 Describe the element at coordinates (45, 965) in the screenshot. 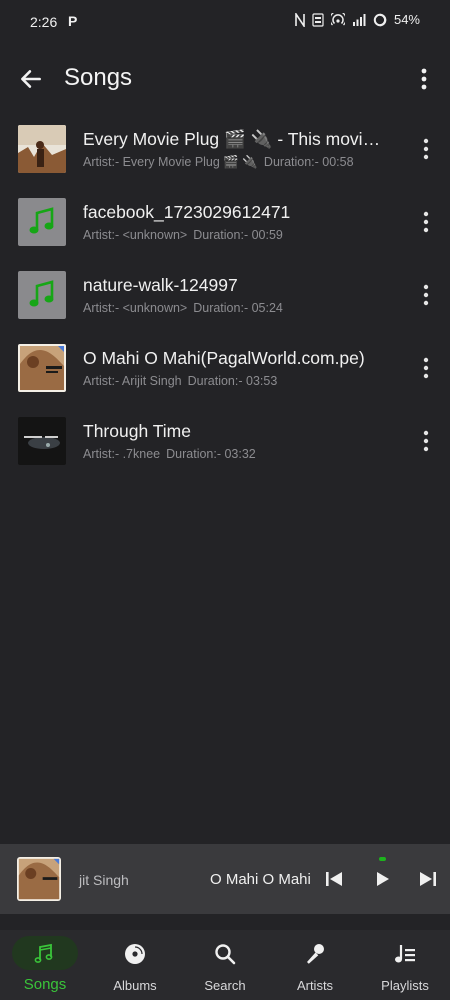

I see `nav-songs: Songs` at that location.